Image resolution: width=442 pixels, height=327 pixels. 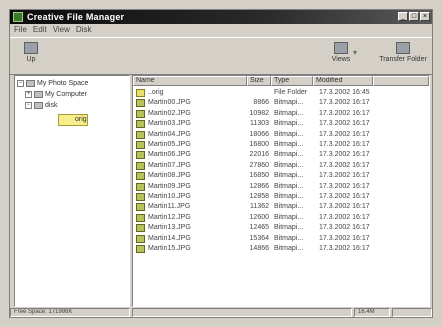 I want to click on file-size: 18066, so click(x=259, y=134).